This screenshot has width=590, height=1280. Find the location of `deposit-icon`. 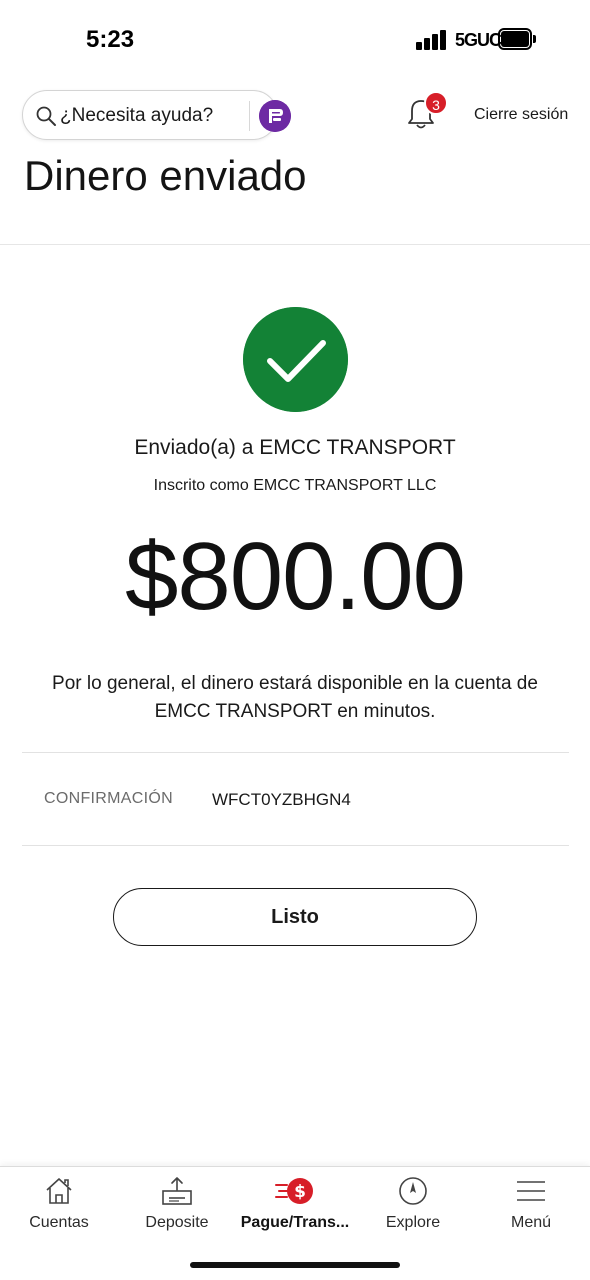

deposit-icon is located at coordinates (177, 1191).